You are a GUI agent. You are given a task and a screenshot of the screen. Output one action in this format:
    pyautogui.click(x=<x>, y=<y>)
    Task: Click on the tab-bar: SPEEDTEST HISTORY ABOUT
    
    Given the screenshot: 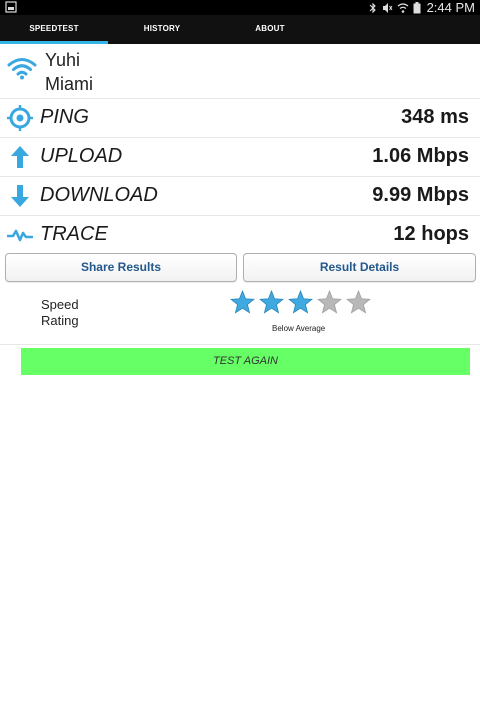 What is the action you would take?
    pyautogui.click(x=240, y=29)
    